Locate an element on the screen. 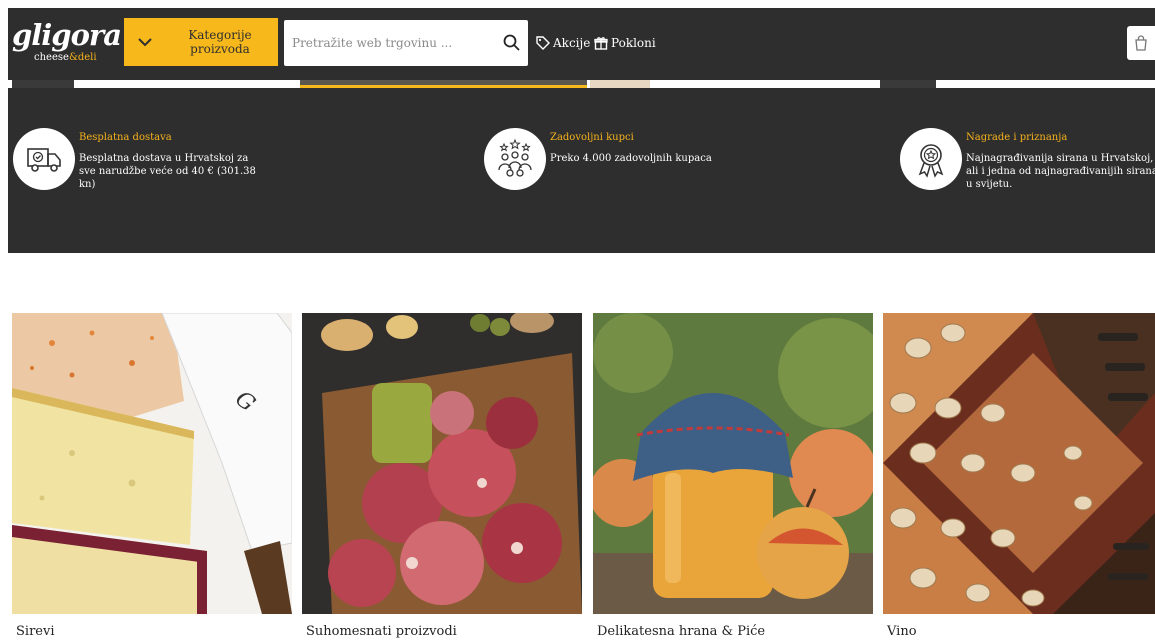 The height and width of the screenshot is (641, 1155). gligora-logo: gligora cheese&deli is located at coordinates (67, 44).